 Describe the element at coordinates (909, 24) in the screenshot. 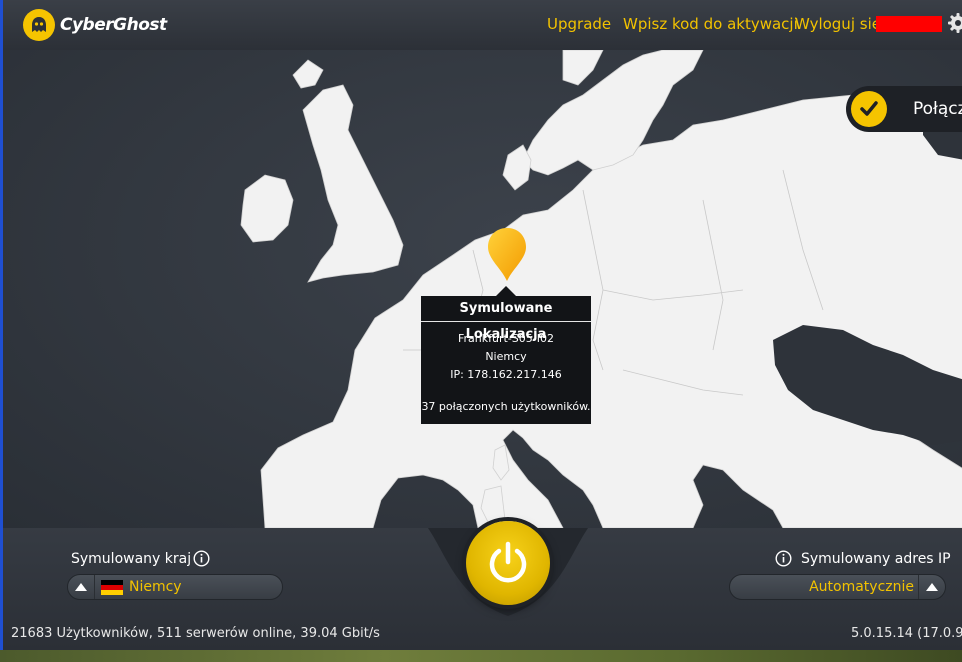

I see `redacted-username` at that location.